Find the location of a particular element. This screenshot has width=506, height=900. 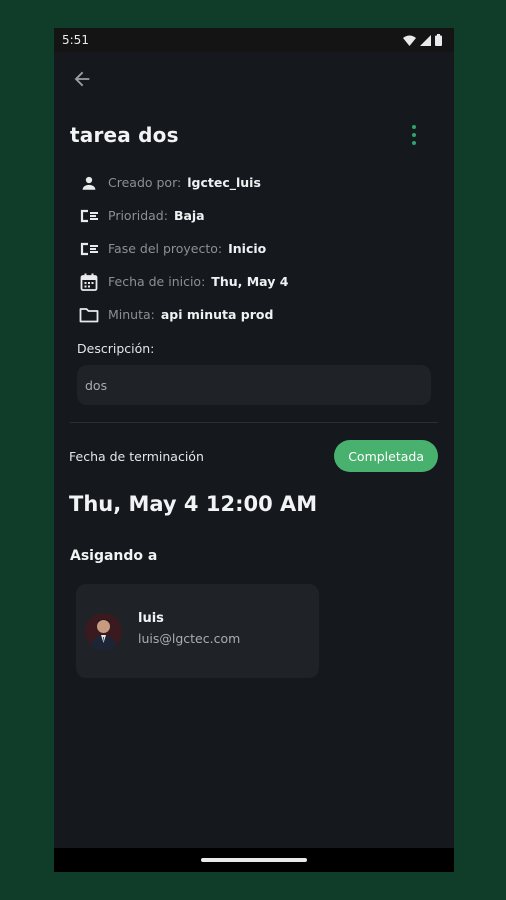

status-badge: Completada is located at coordinates (386, 456).